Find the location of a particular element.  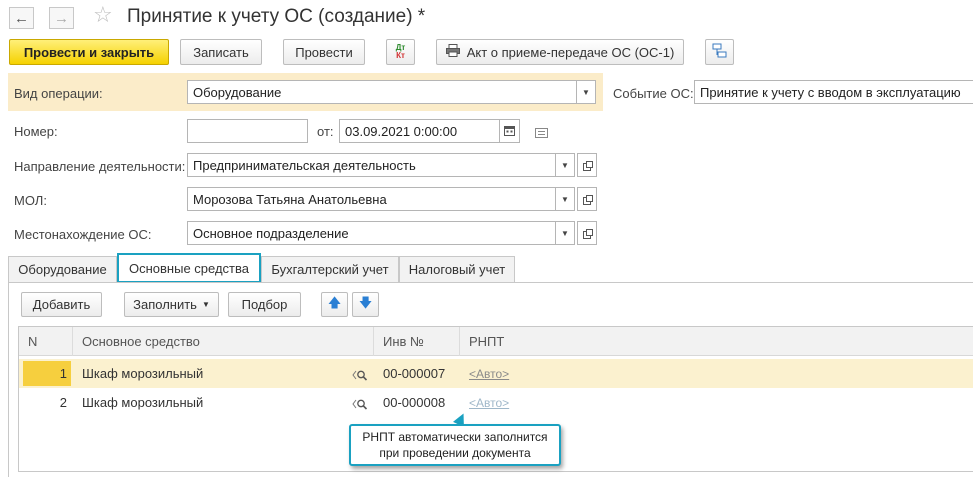

structure-button is located at coordinates (719, 52).